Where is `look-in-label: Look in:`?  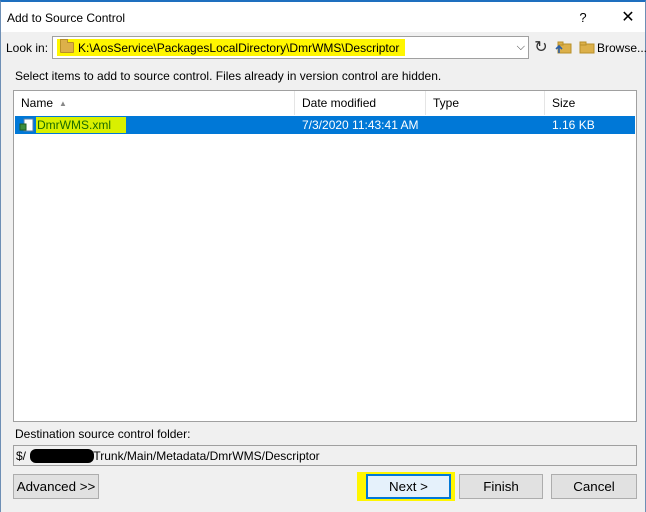 look-in-label: Look in: is located at coordinates (27, 48).